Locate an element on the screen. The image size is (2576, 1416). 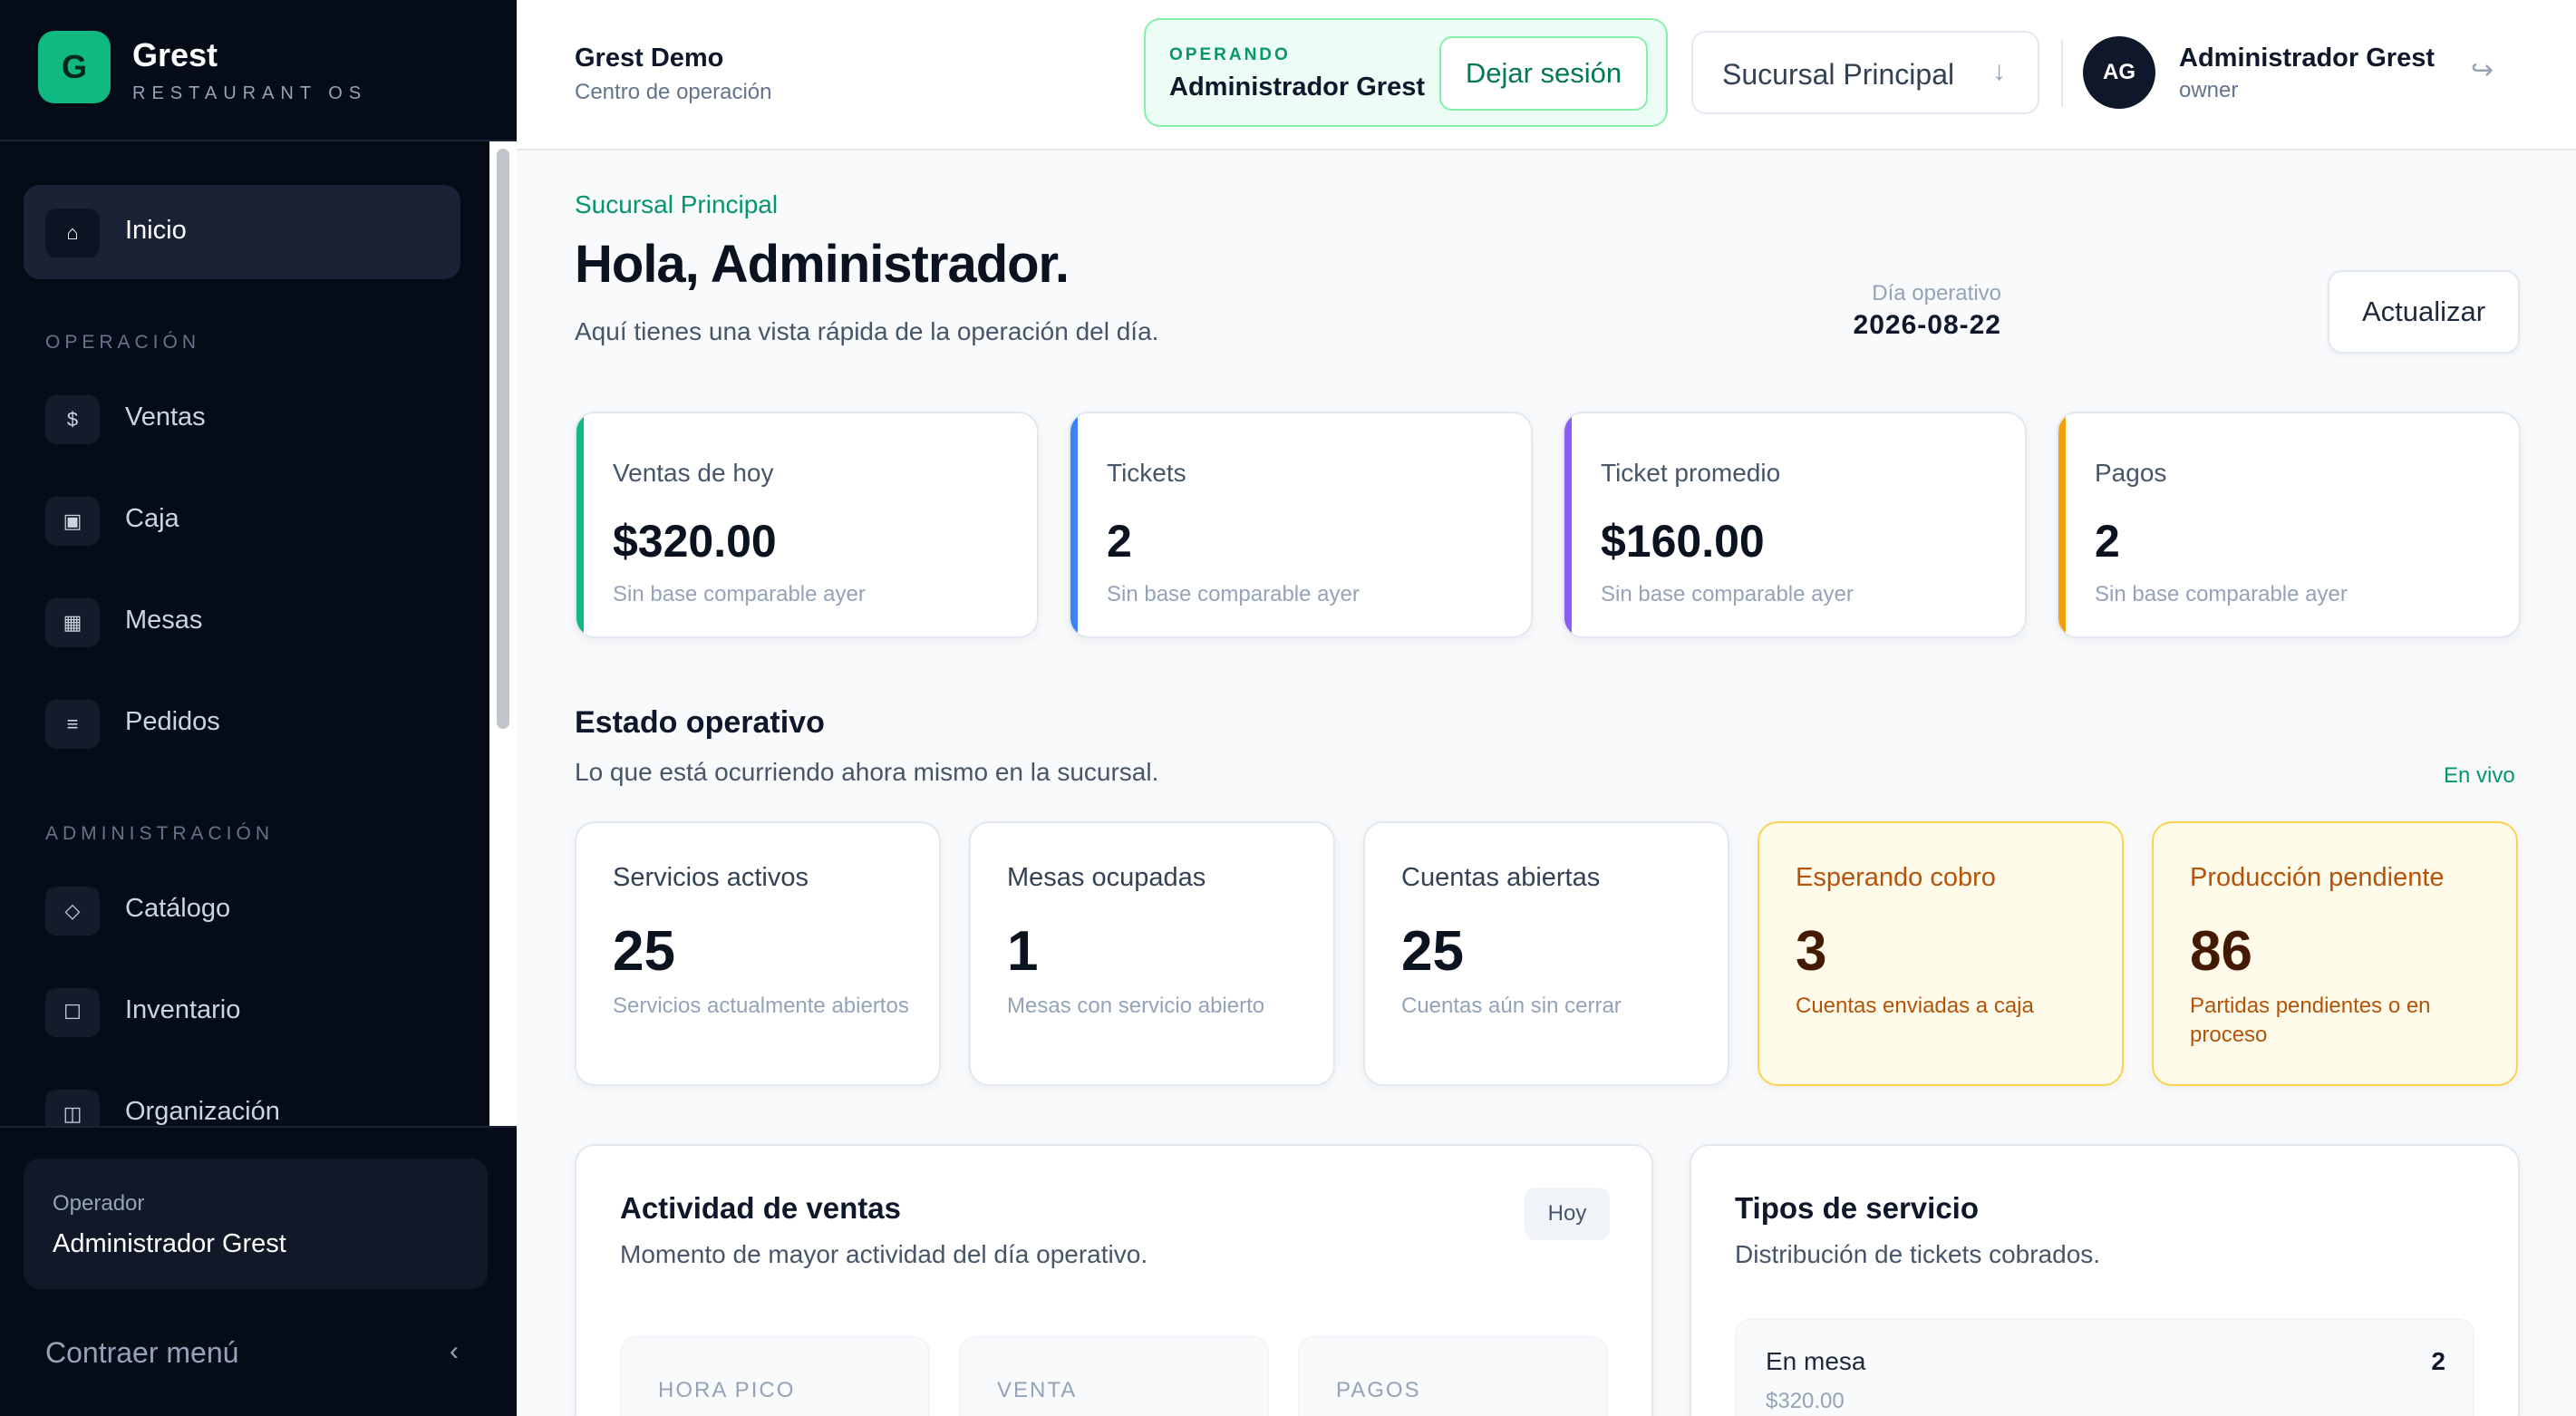
metric-label: PAGOS is located at coordinates (1378, 1390).